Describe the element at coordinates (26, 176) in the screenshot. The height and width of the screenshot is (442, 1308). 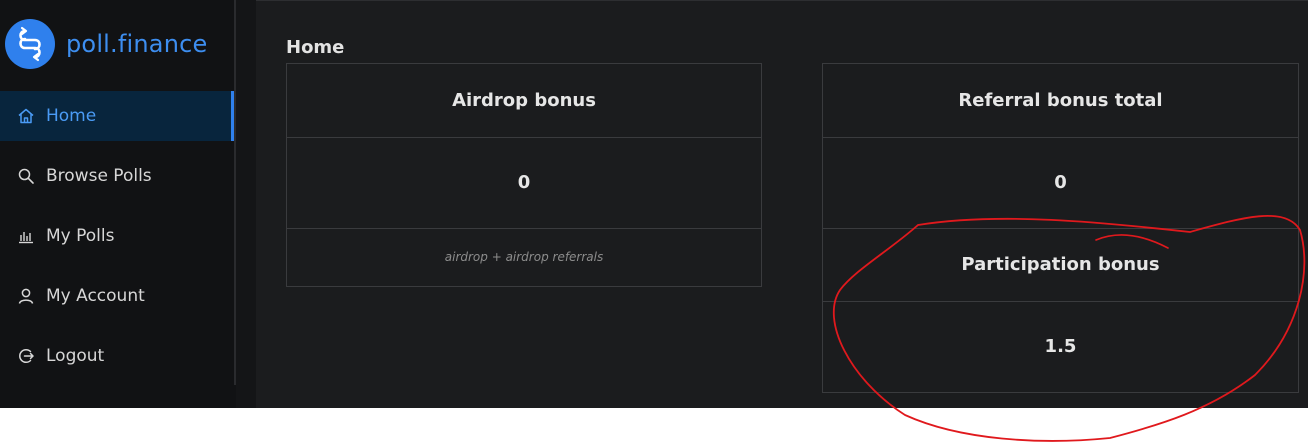
I see `search-icon` at that location.